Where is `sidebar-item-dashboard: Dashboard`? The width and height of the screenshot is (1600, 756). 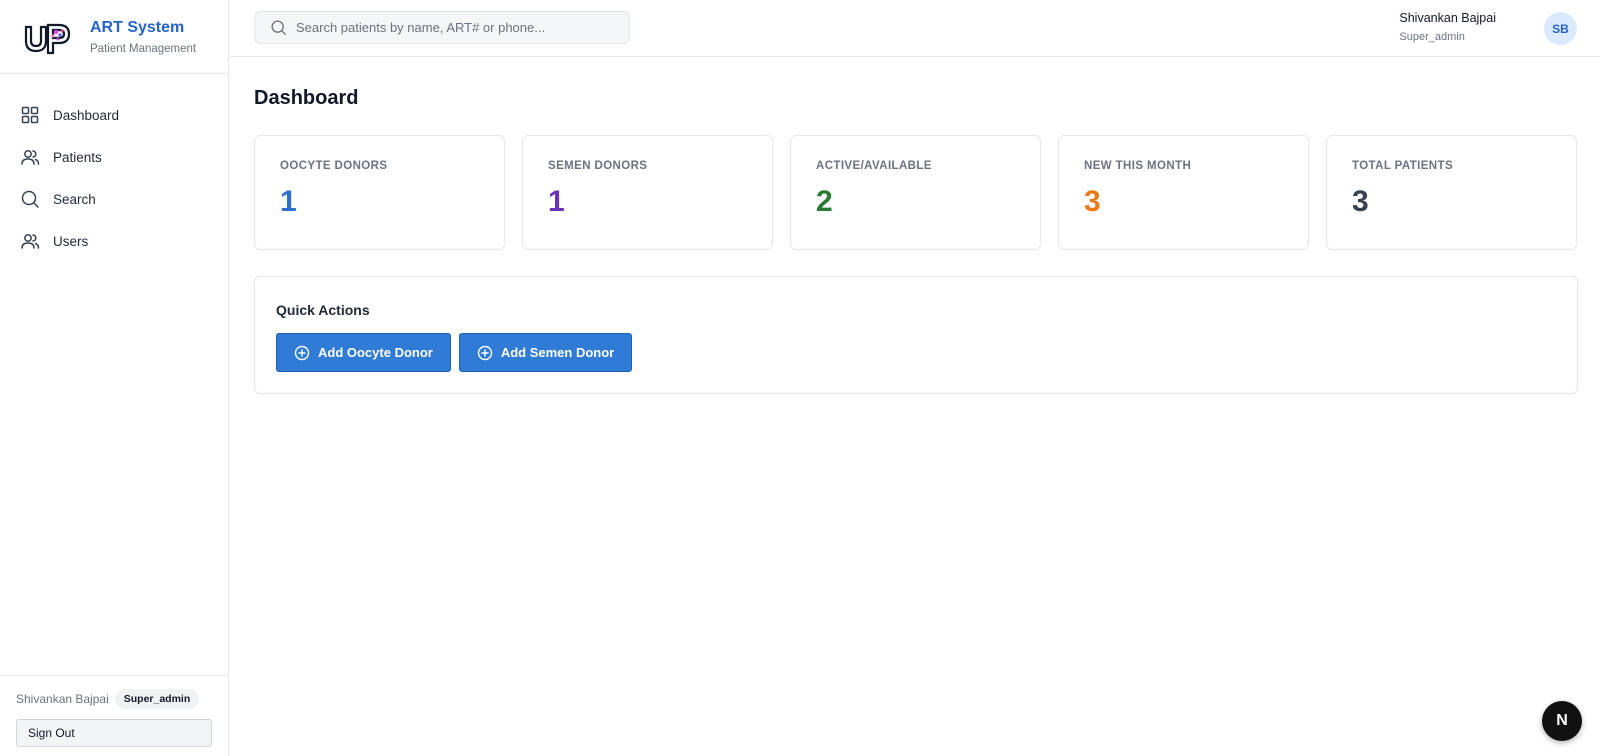 sidebar-item-dashboard: Dashboard is located at coordinates (114, 115).